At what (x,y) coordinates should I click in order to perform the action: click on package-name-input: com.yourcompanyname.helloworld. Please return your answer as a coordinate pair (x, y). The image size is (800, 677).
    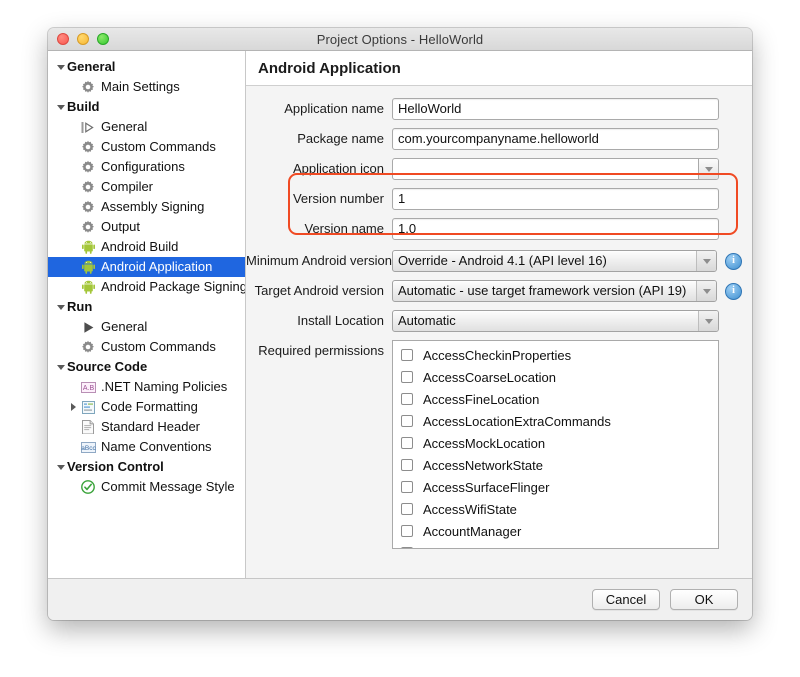
    Looking at the image, I should click on (555, 139).